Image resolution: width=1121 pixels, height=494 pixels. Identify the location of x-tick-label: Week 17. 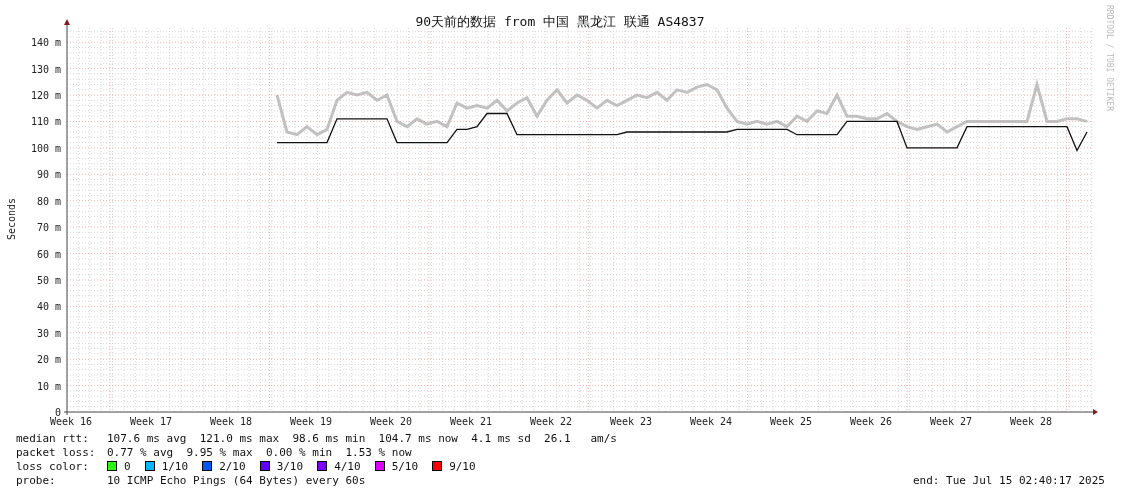
(151, 421).